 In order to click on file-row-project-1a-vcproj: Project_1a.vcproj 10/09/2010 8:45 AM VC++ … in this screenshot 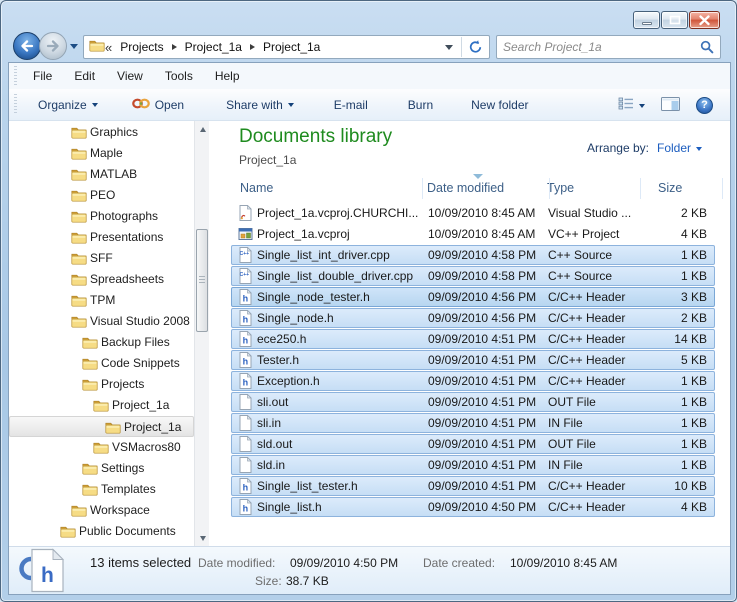, I will do `click(473, 234)`.